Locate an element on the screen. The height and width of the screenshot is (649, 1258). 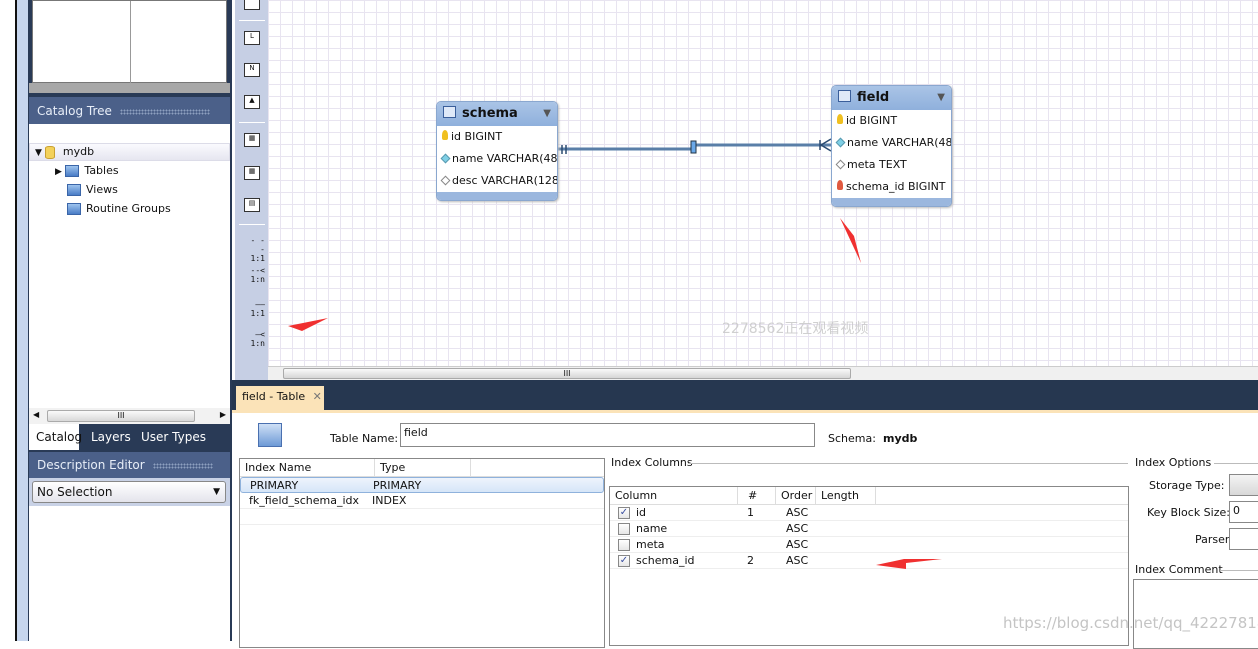
table-name-label: Table Name: is located at coordinates (364, 438).